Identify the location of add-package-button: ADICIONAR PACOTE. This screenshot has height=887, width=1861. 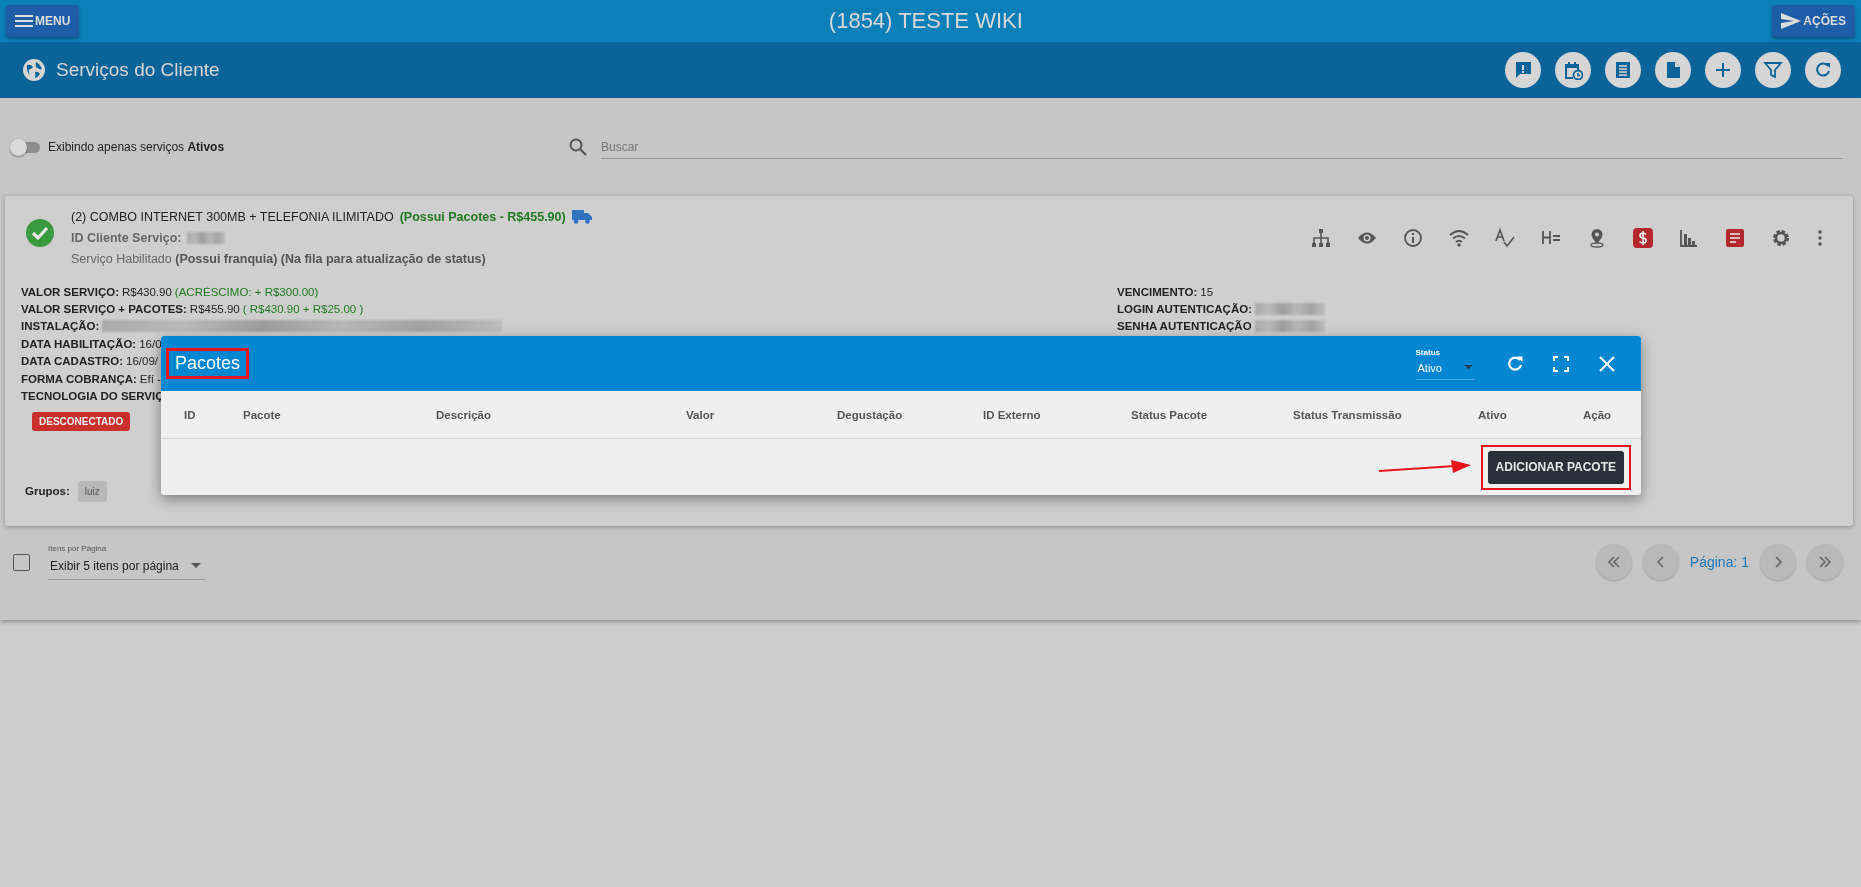
(1555, 467).